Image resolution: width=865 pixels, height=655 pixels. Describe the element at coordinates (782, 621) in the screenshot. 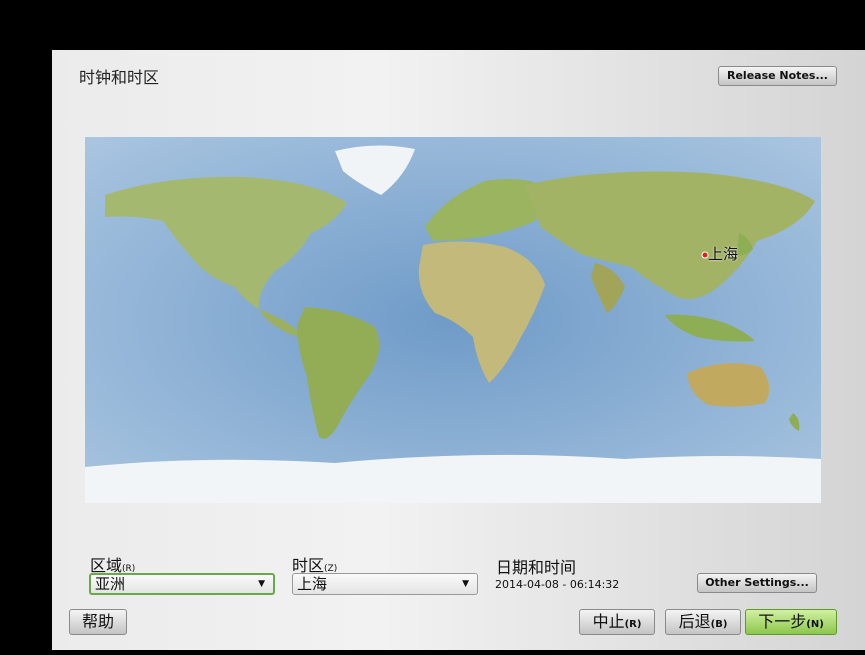

I see `next-button-label: 下一步` at that location.